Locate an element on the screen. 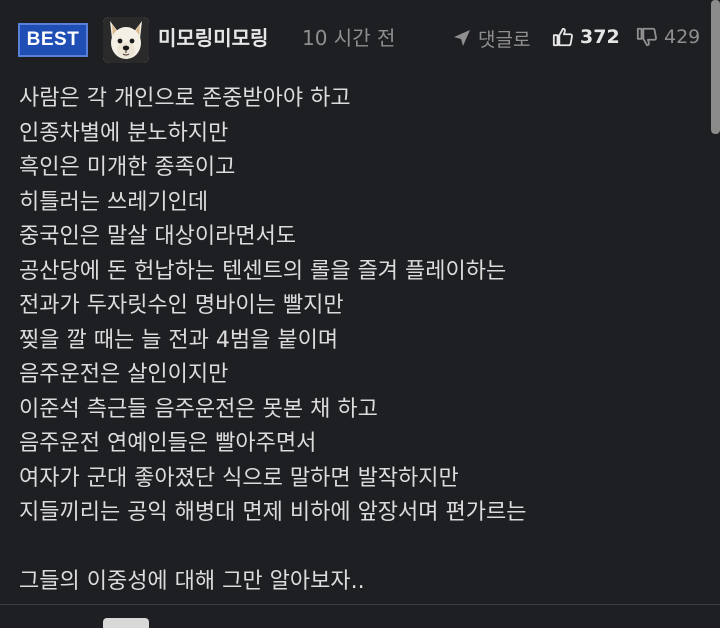 The height and width of the screenshot is (628, 720). reply-arrow-icon is located at coordinates (462, 38).